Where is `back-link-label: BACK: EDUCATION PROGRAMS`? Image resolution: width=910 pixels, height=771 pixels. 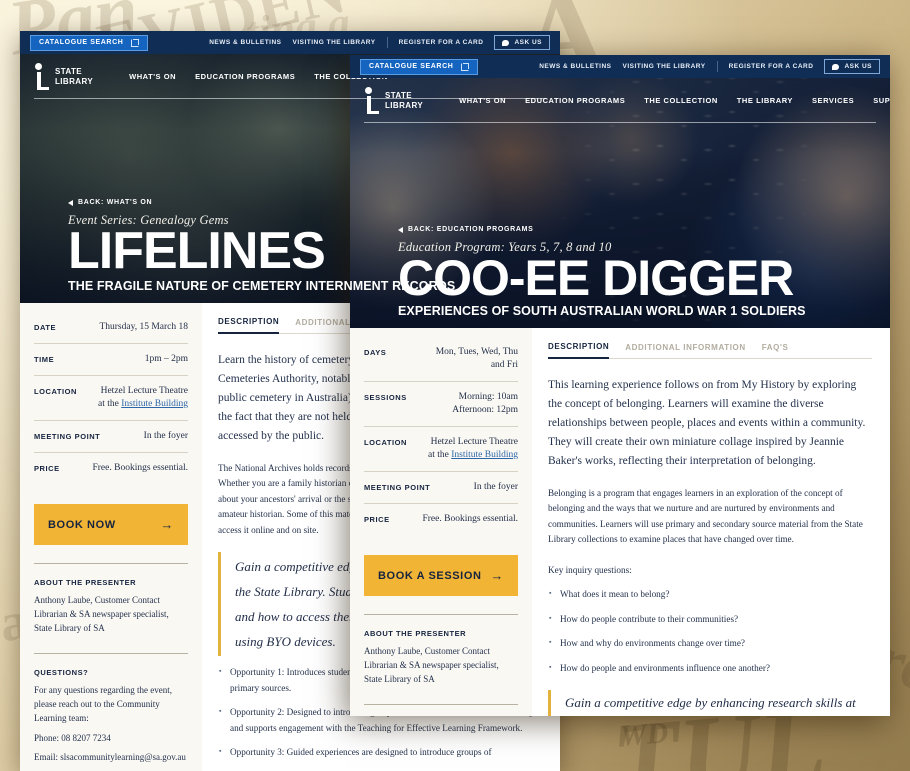 back-link-label: BACK: EDUCATION PROGRAMS is located at coordinates (471, 229).